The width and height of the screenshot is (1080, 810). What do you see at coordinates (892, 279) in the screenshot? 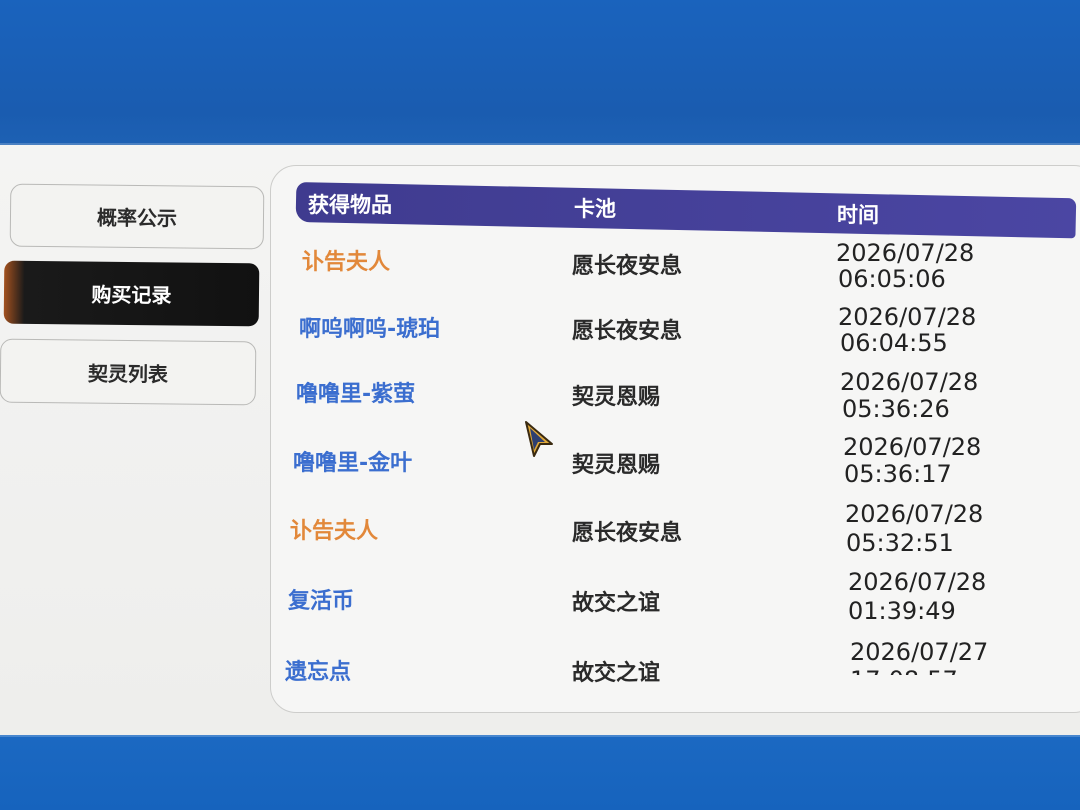
I see `row-clock: 06:05:06` at bounding box center [892, 279].